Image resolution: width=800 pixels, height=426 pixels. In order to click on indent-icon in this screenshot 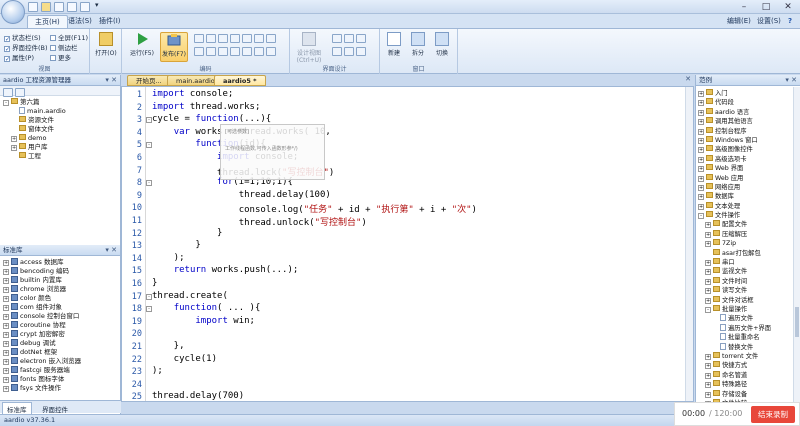, I will do `click(199, 51)`.